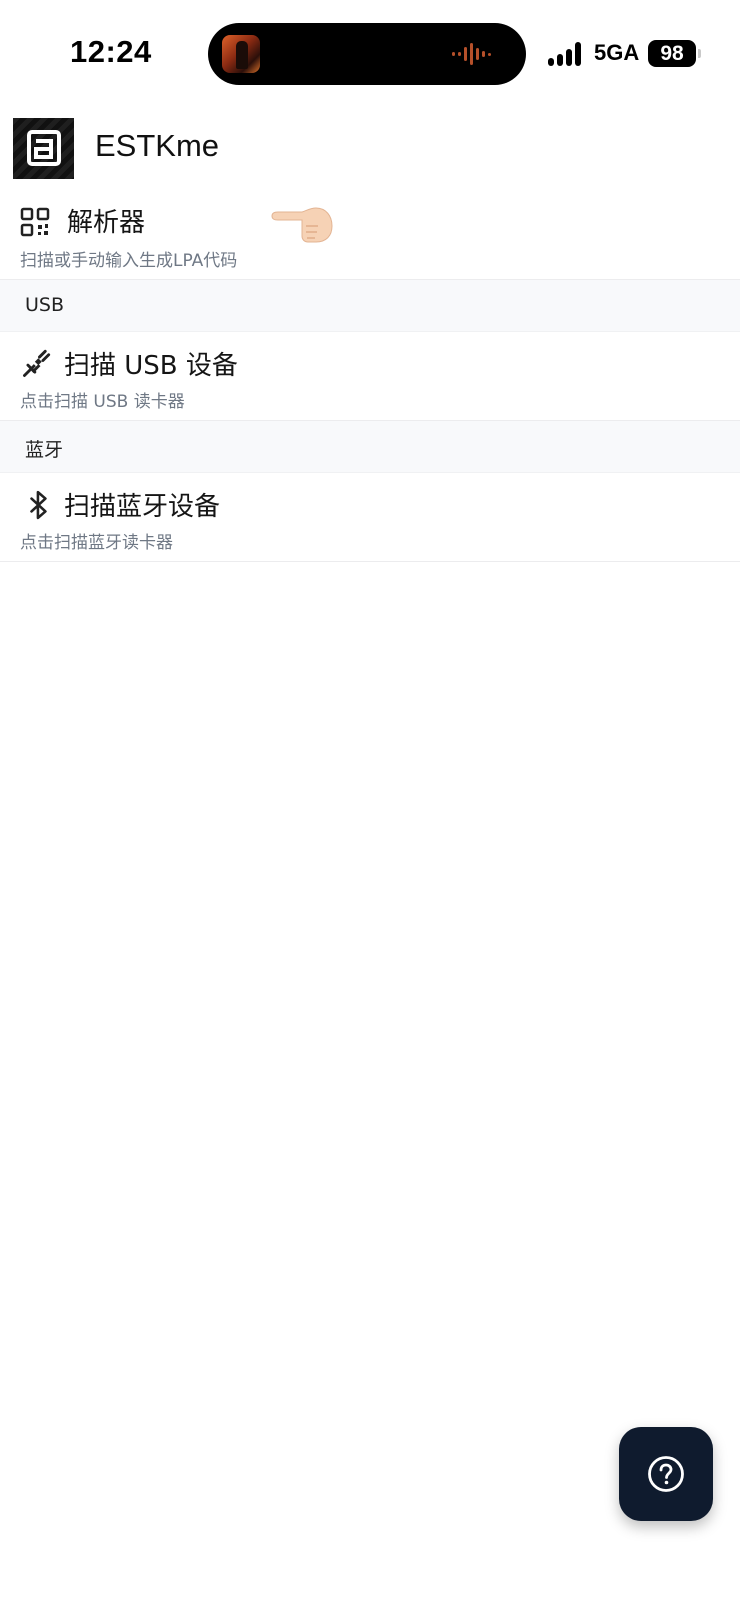 The height and width of the screenshot is (1608, 740). I want to click on now-playing-artwork, so click(241, 54).